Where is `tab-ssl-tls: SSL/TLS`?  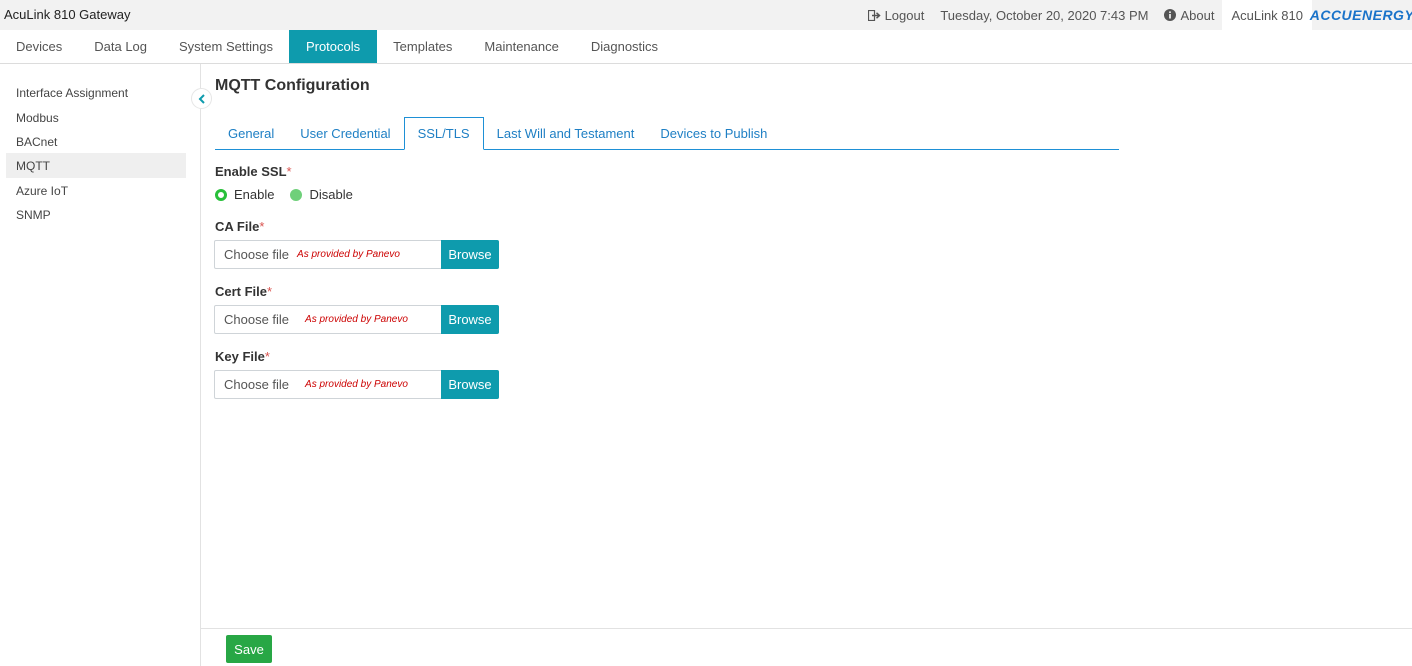 tab-ssl-tls: SSL/TLS is located at coordinates (443, 133).